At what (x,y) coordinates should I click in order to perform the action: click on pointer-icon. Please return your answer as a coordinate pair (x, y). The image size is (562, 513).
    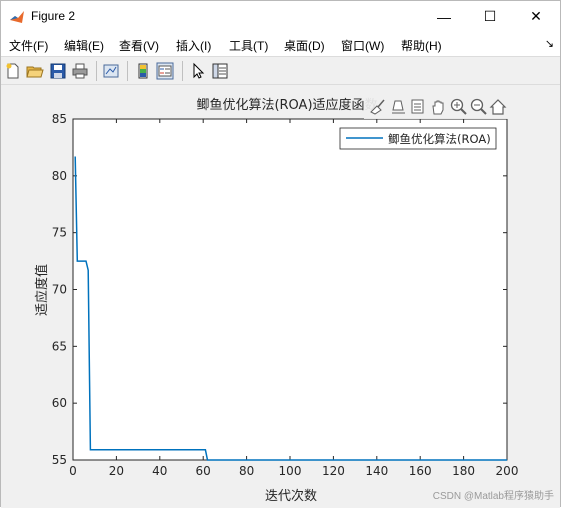
    Looking at the image, I should click on (198, 71).